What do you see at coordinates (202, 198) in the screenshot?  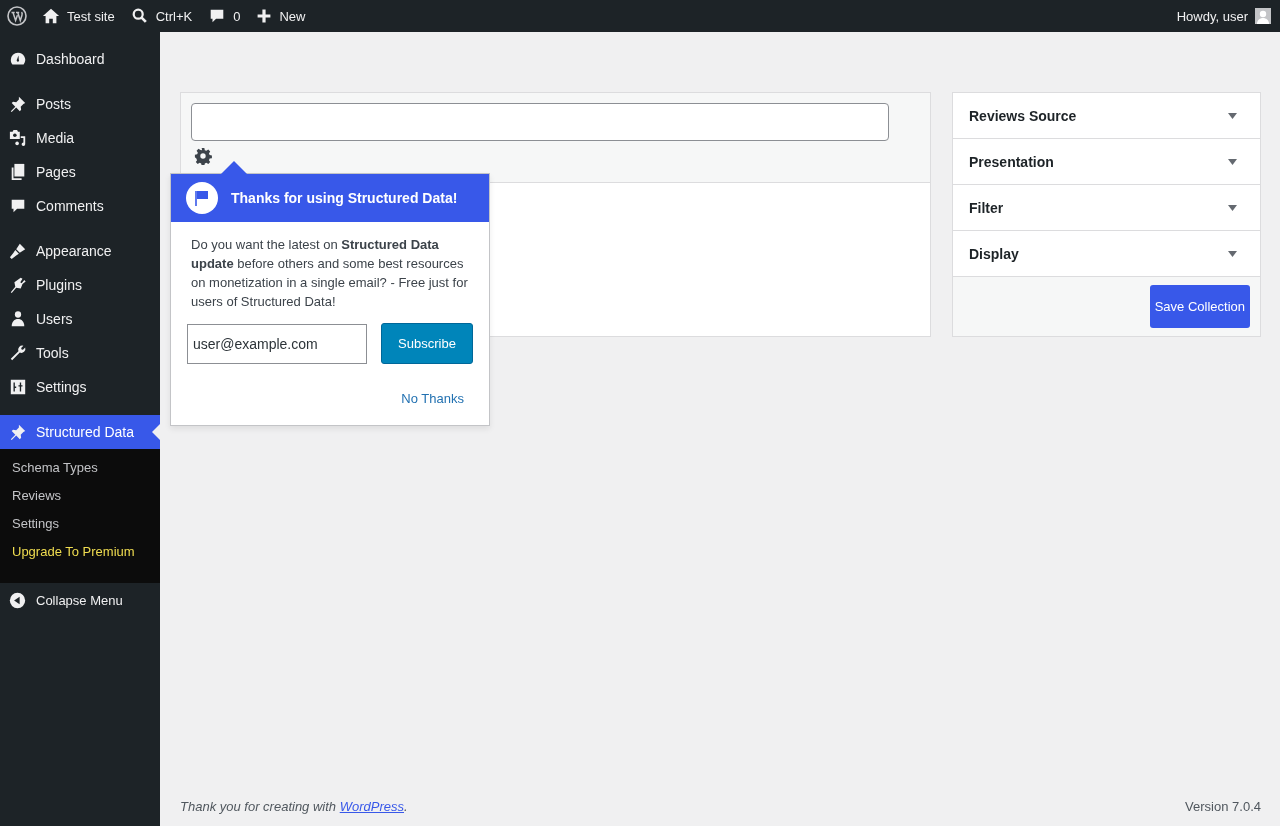 I see `flag-icon` at bounding box center [202, 198].